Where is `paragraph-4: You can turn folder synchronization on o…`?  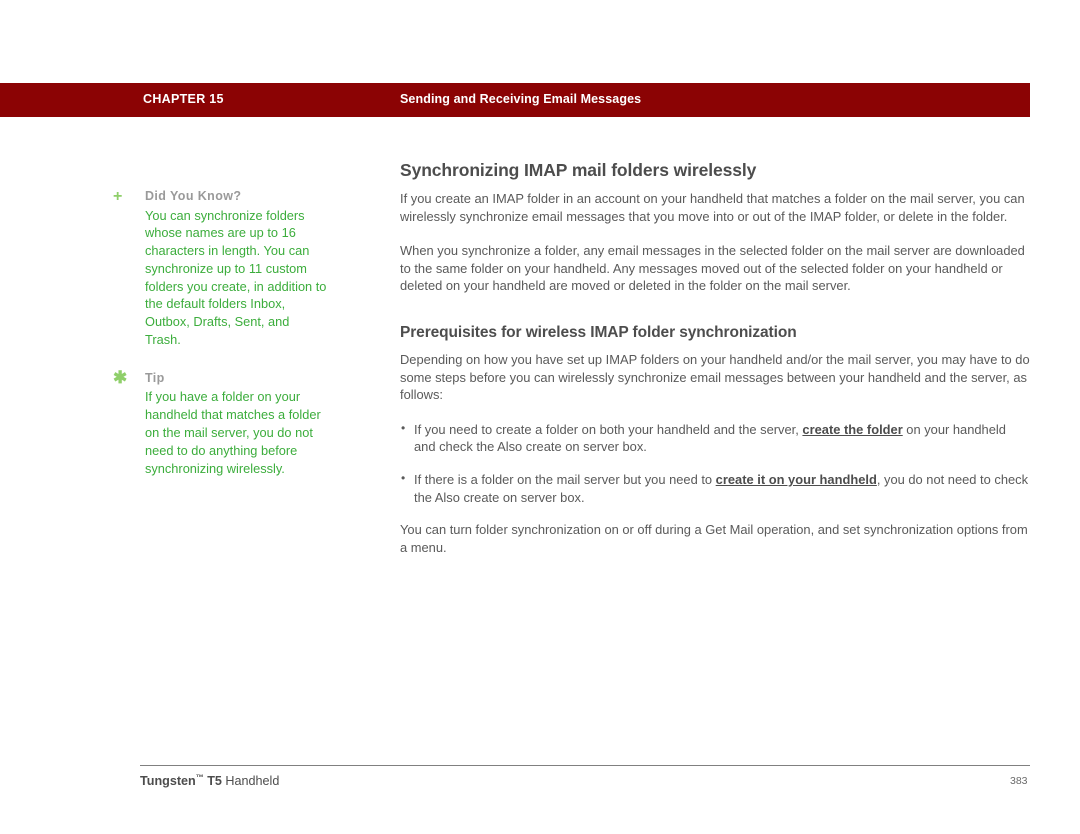
paragraph-4: You can turn folder synchronization on o… is located at coordinates (714, 538).